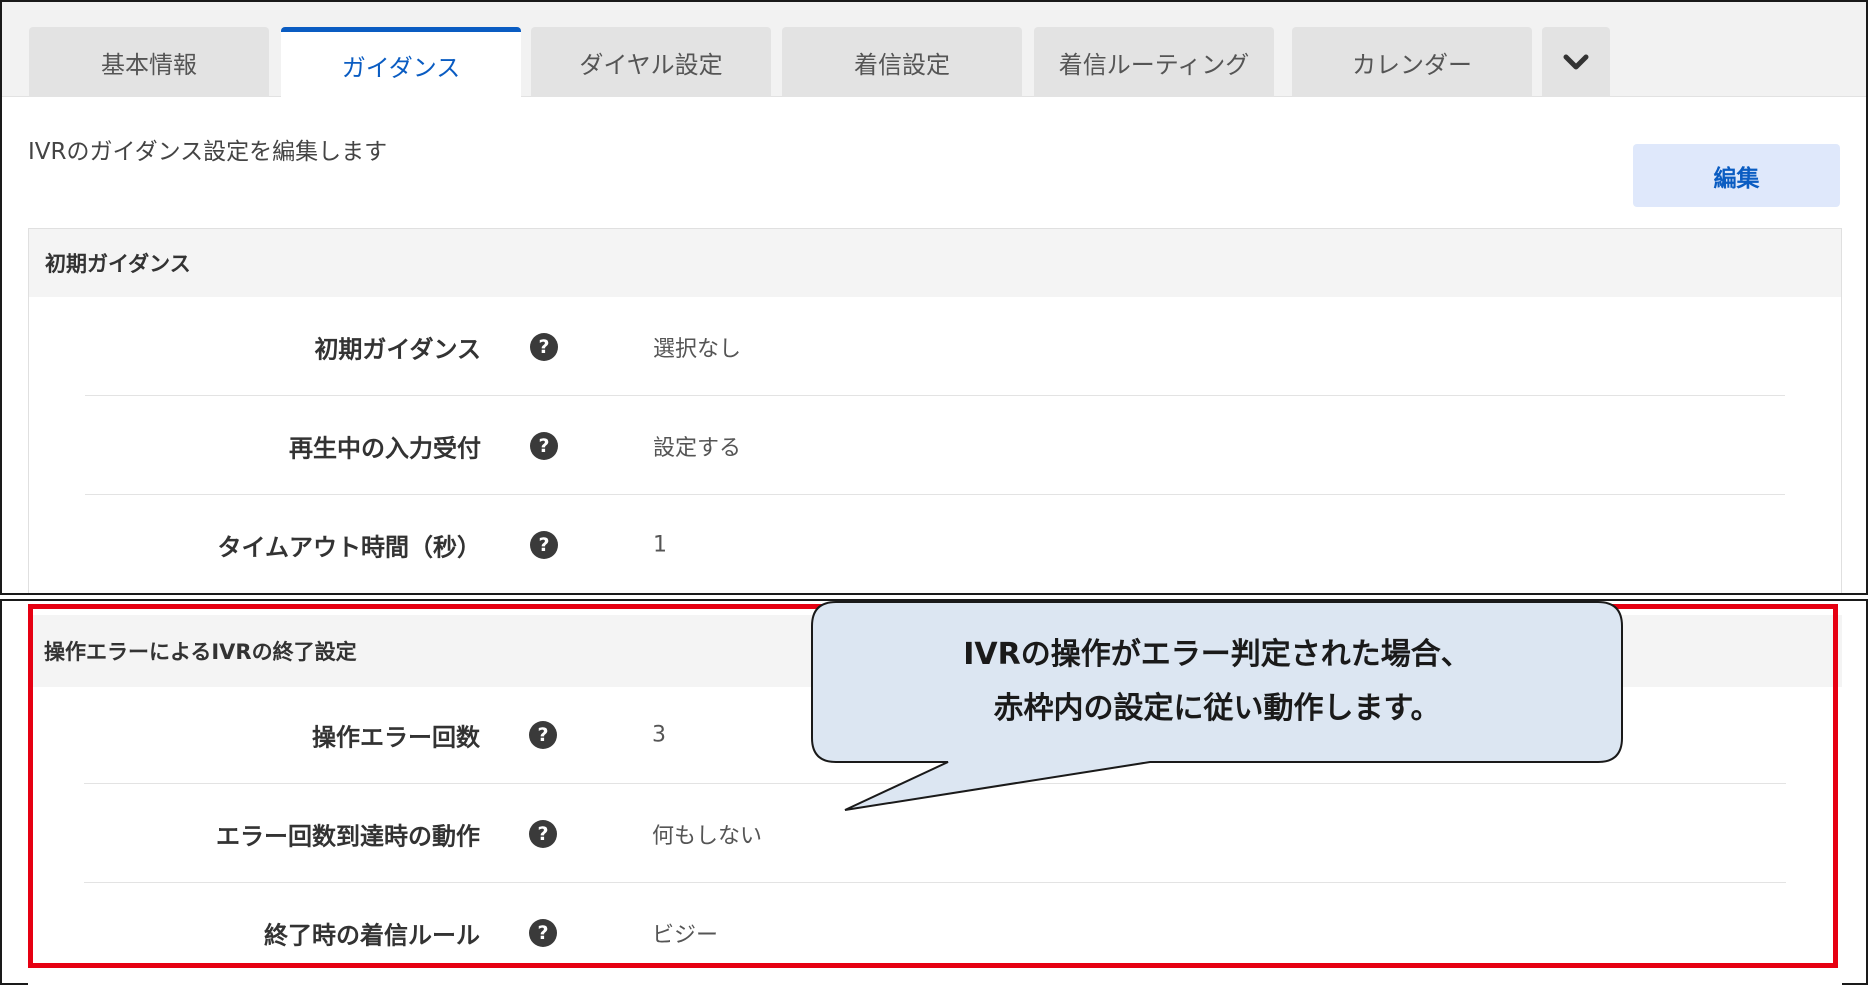  What do you see at coordinates (401, 62) in the screenshot?
I see `tab-guidance: ガイダンス` at bounding box center [401, 62].